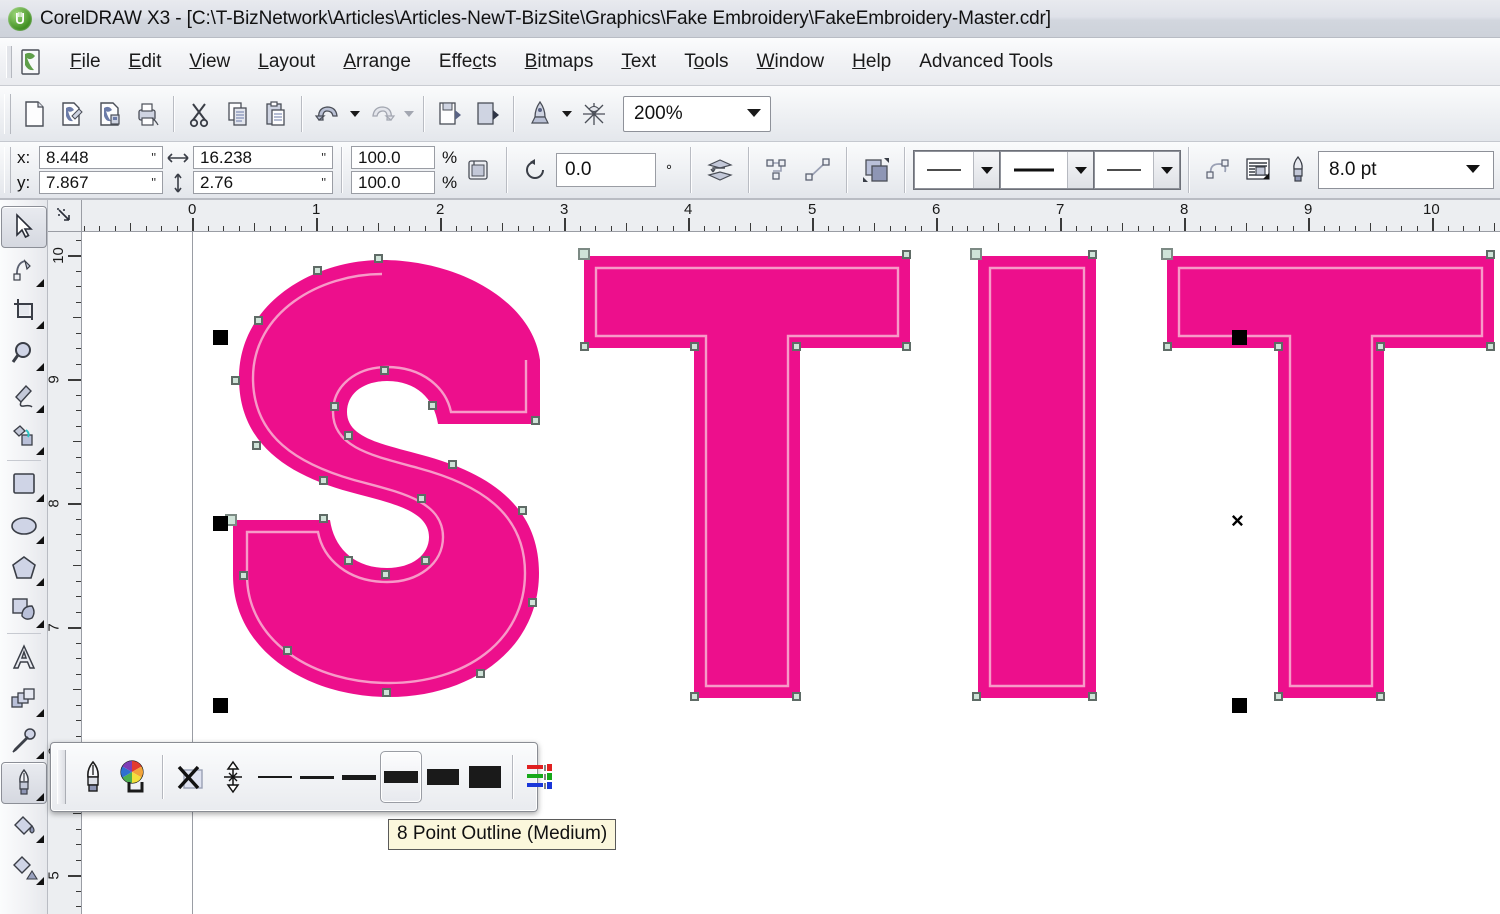  I want to click on selection-handle-bottom-left, so click(220, 705).